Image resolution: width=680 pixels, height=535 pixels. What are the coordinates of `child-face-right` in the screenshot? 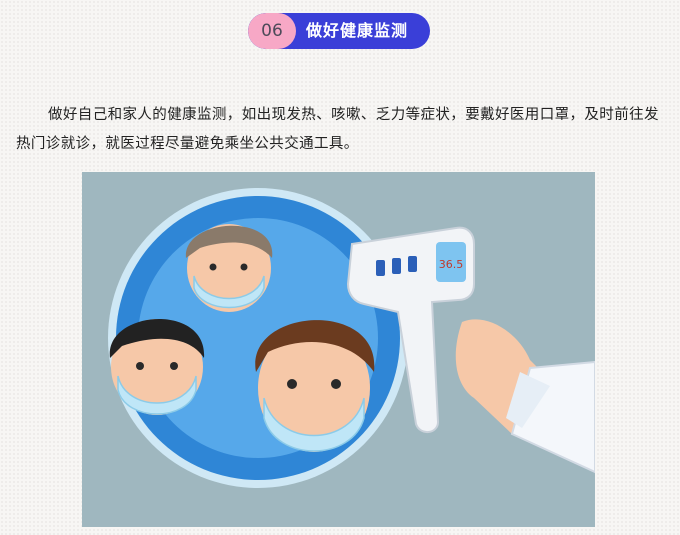 It's located at (315, 386).